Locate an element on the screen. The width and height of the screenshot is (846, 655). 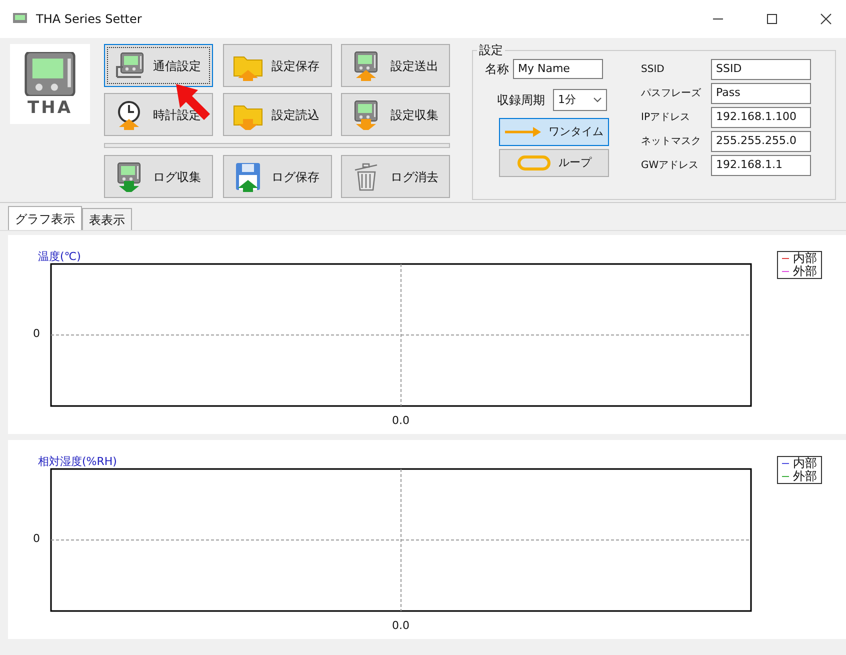
arrow-right-icon is located at coordinates (522, 132).